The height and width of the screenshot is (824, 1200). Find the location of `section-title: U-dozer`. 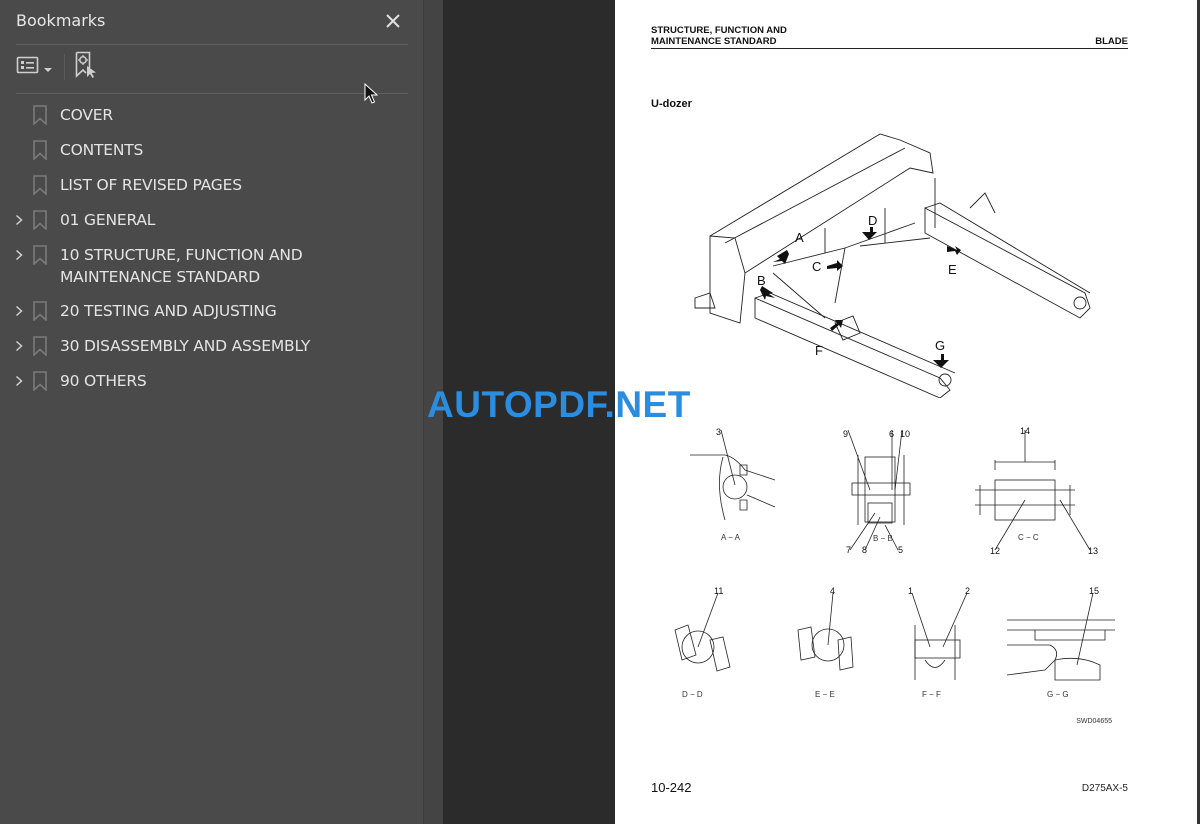

section-title: U-dozer is located at coordinates (671, 104).